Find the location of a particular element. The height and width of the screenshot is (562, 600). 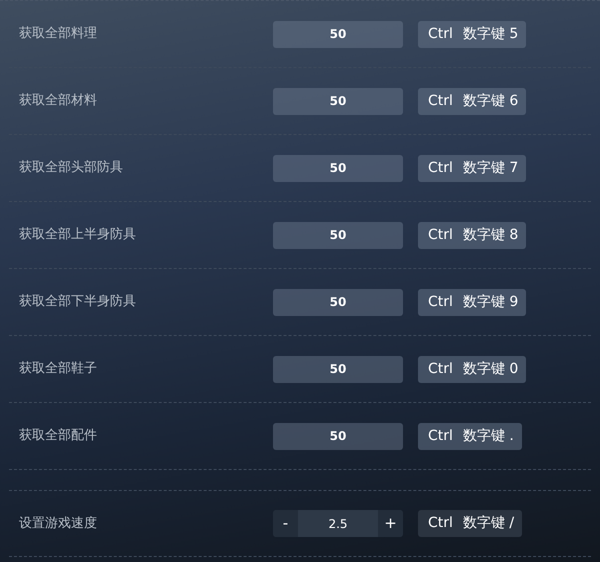

key-text: 数字键 5 is located at coordinates (490, 34).